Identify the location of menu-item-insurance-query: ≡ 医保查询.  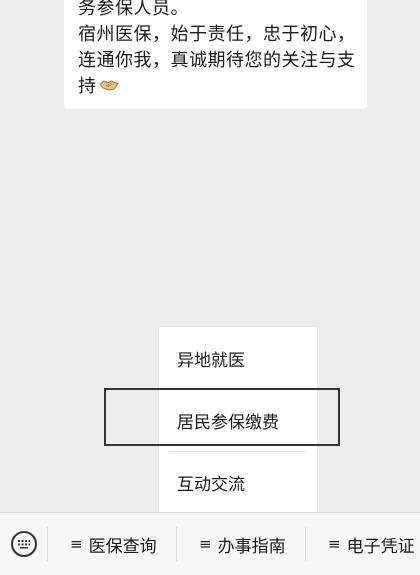
(113, 544).